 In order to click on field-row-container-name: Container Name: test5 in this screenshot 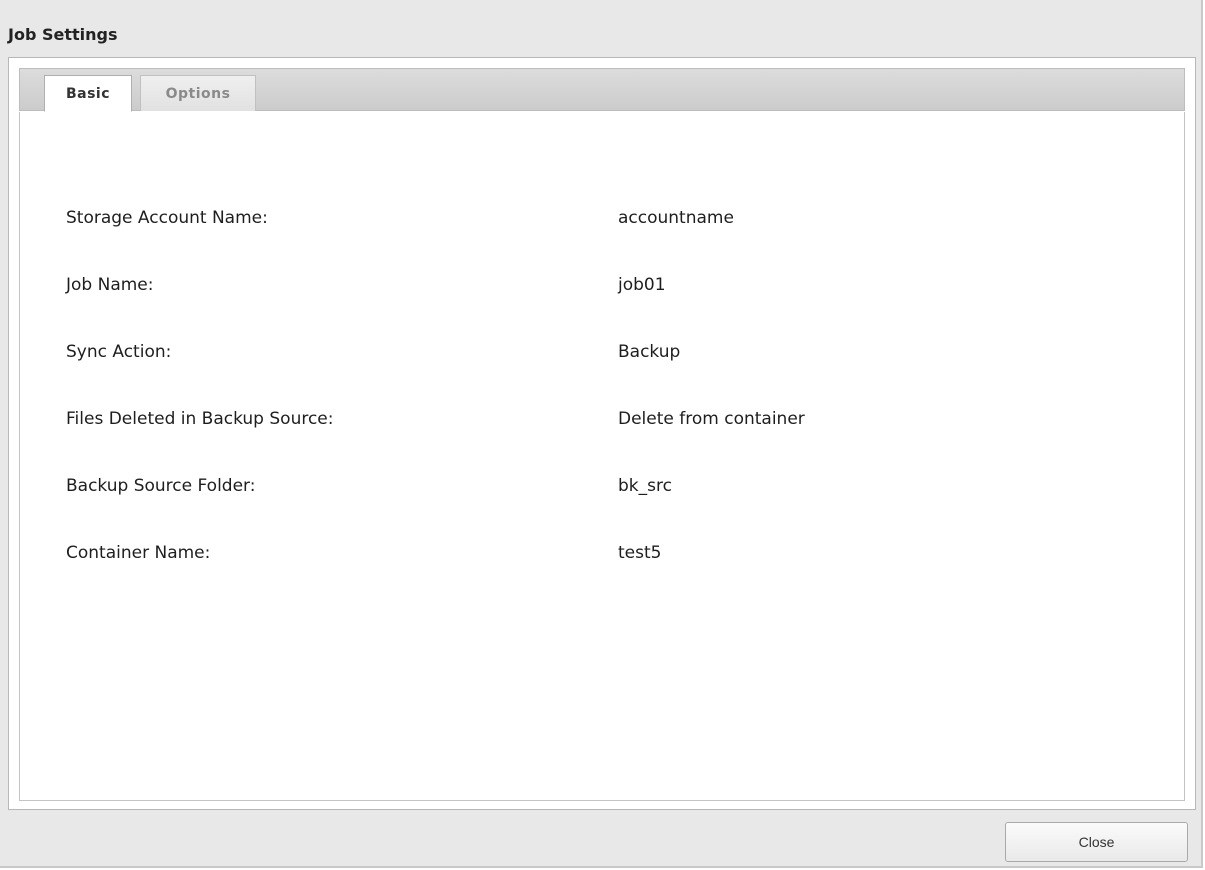, I will do `click(616, 555)`.